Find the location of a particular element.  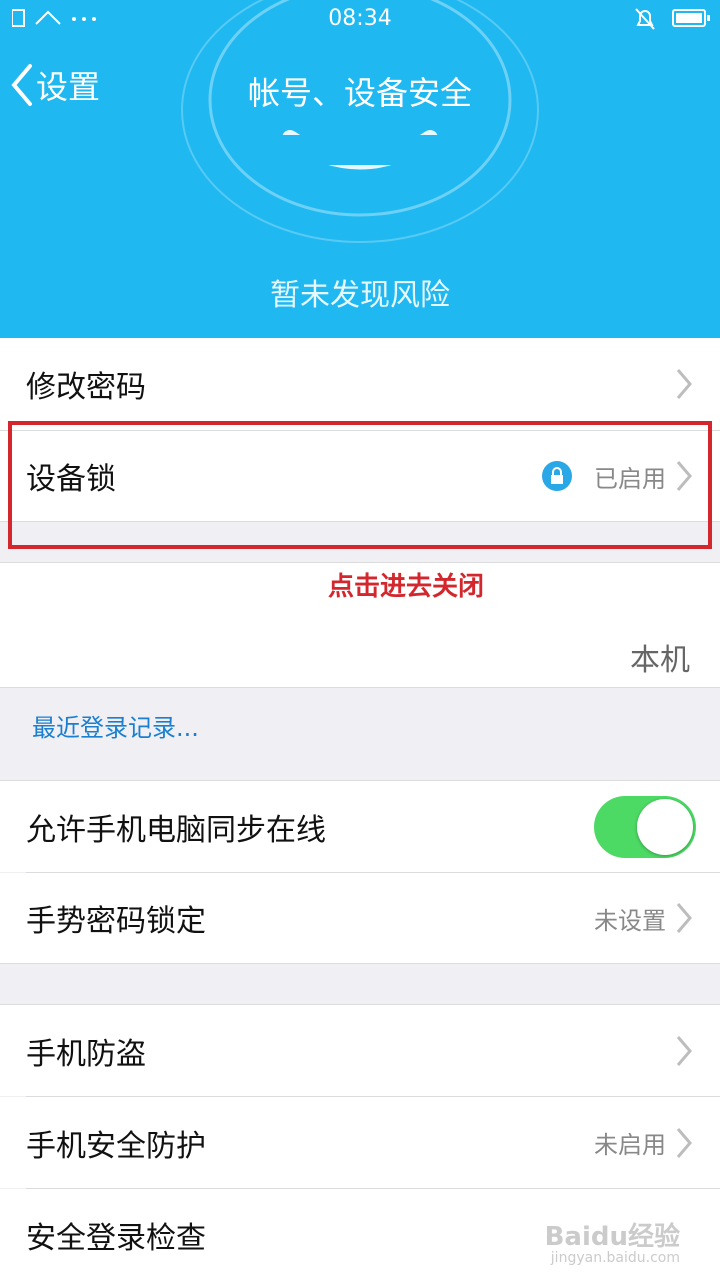

highlight-box is located at coordinates (360, 485).